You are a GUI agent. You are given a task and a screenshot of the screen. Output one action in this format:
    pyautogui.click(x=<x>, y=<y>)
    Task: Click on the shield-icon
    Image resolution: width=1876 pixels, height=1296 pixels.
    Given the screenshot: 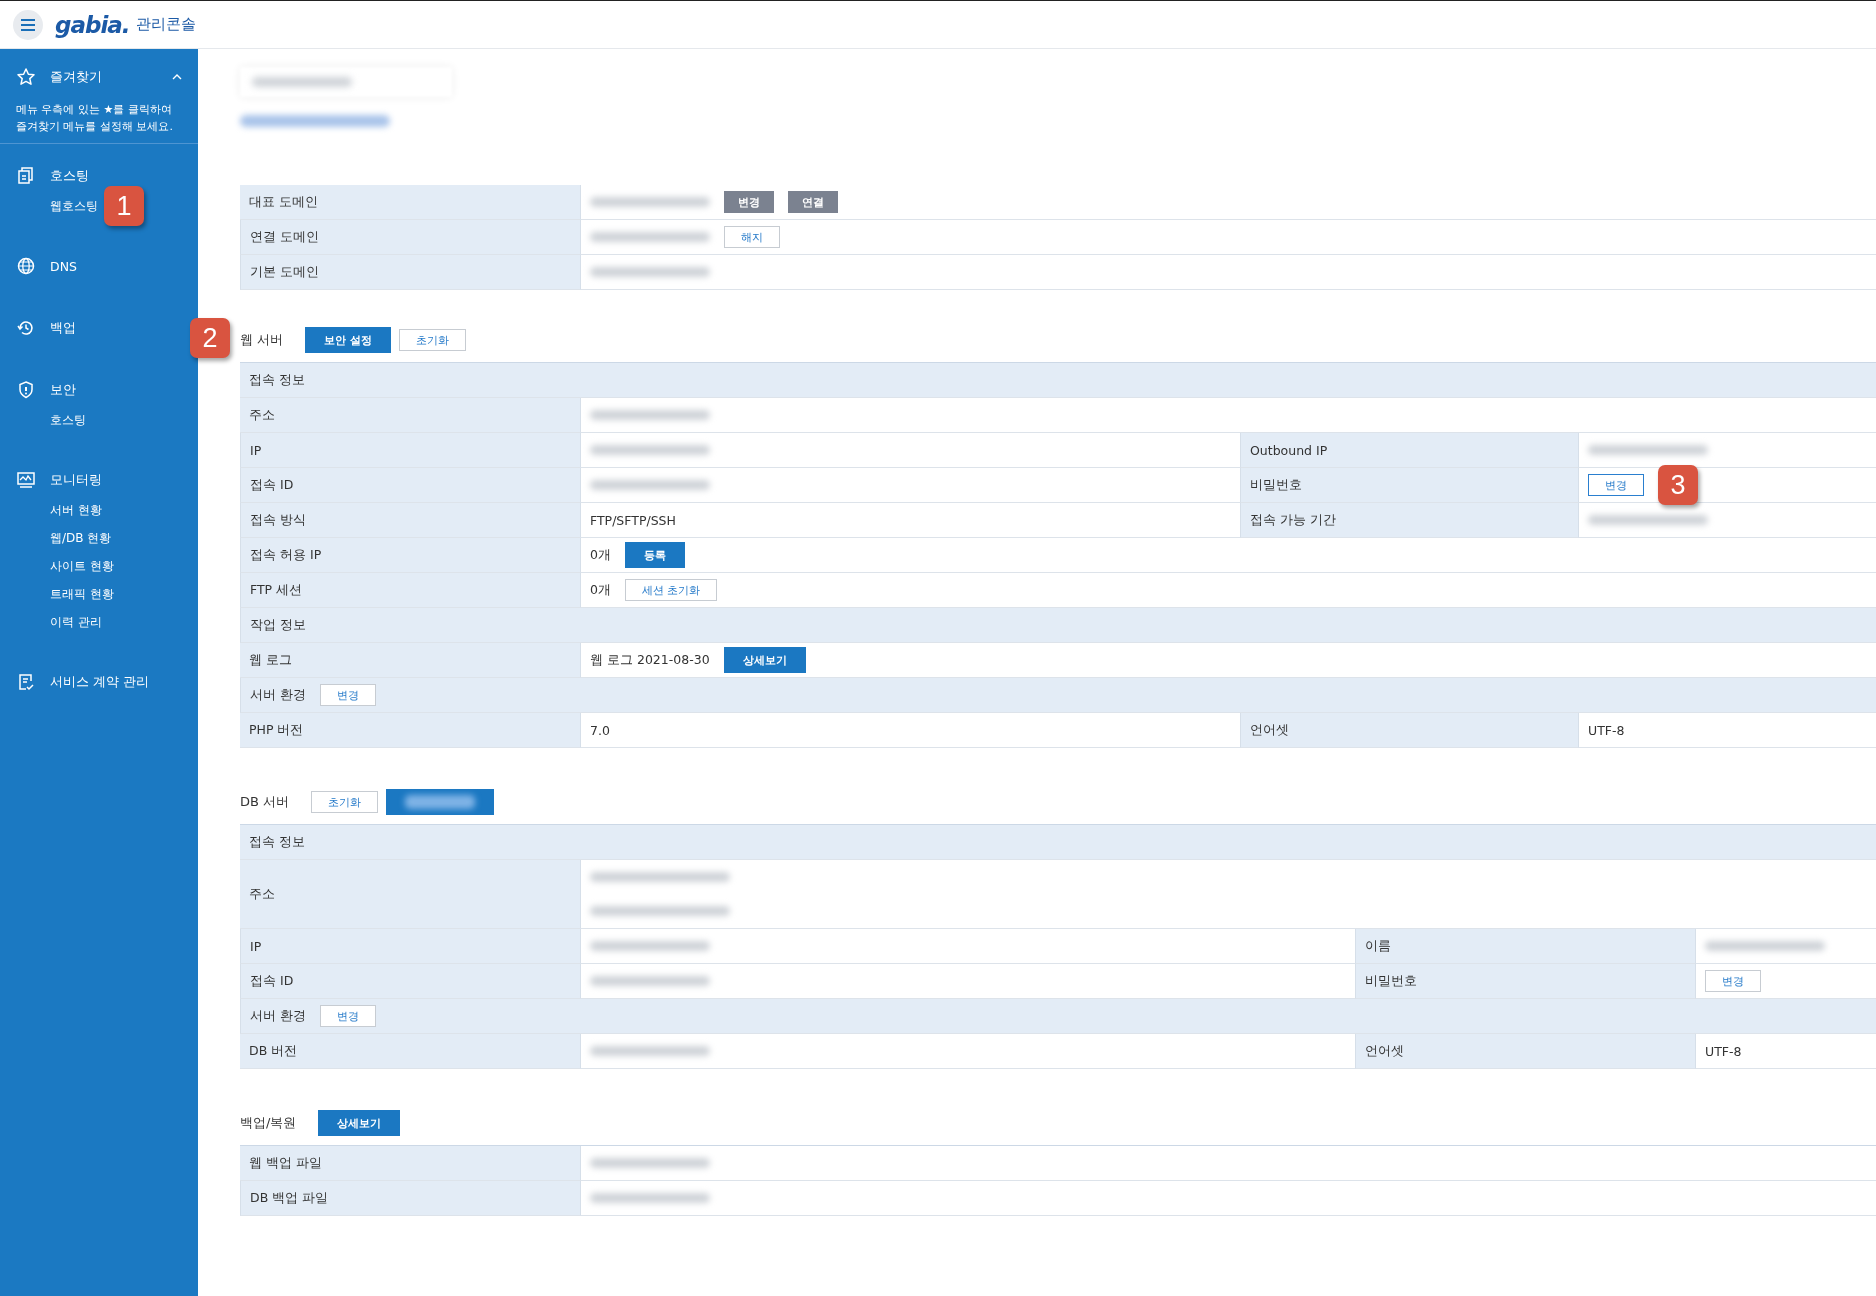 What is the action you would take?
    pyautogui.click(x=26, y=390)
    